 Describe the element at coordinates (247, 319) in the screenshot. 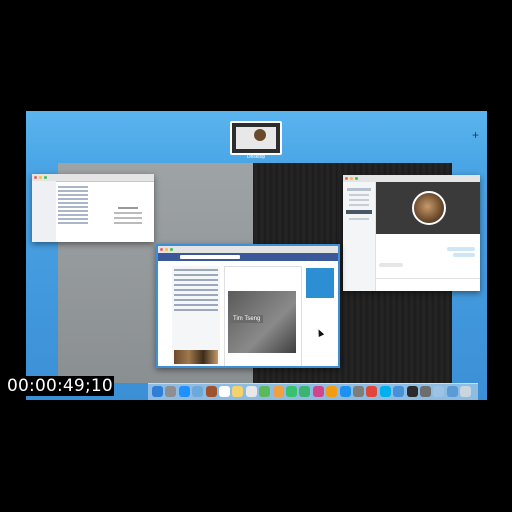

I see `hover-name-tag: Tim Tseng` at that location.